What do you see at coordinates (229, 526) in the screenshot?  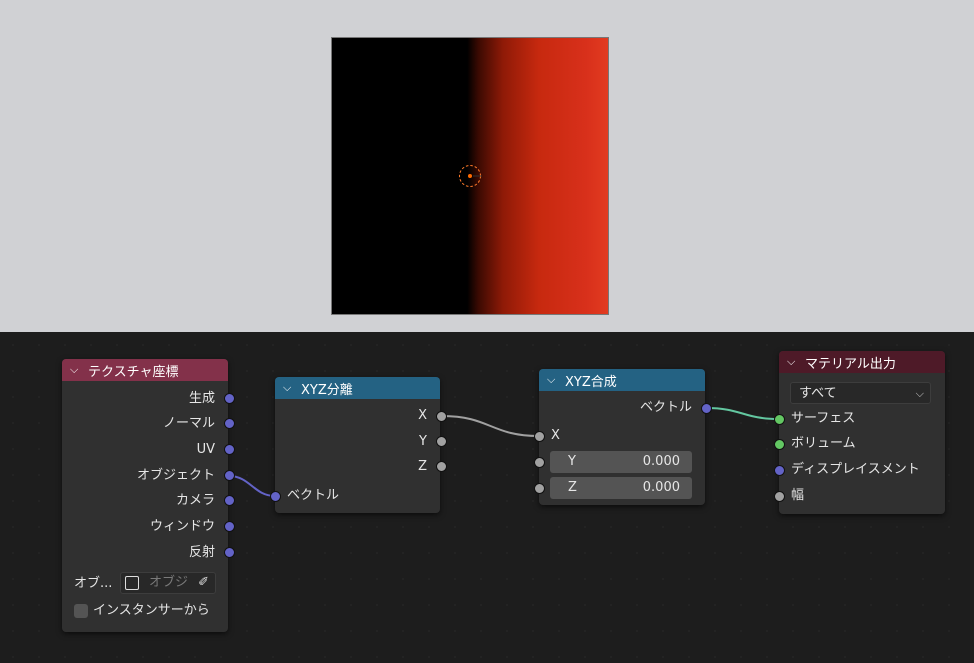 I see `socket-window` at bounding box center [229, 526].